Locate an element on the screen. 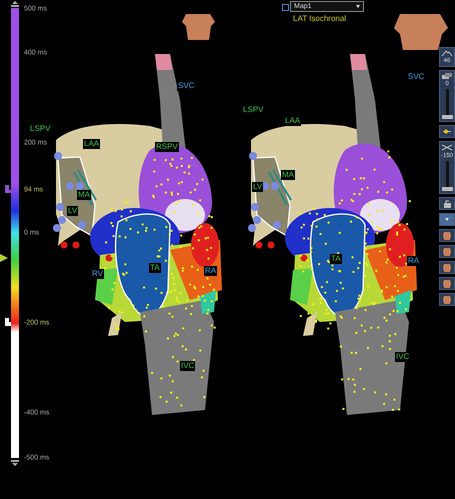  scissors-icon is located at coordinates (447, 147).